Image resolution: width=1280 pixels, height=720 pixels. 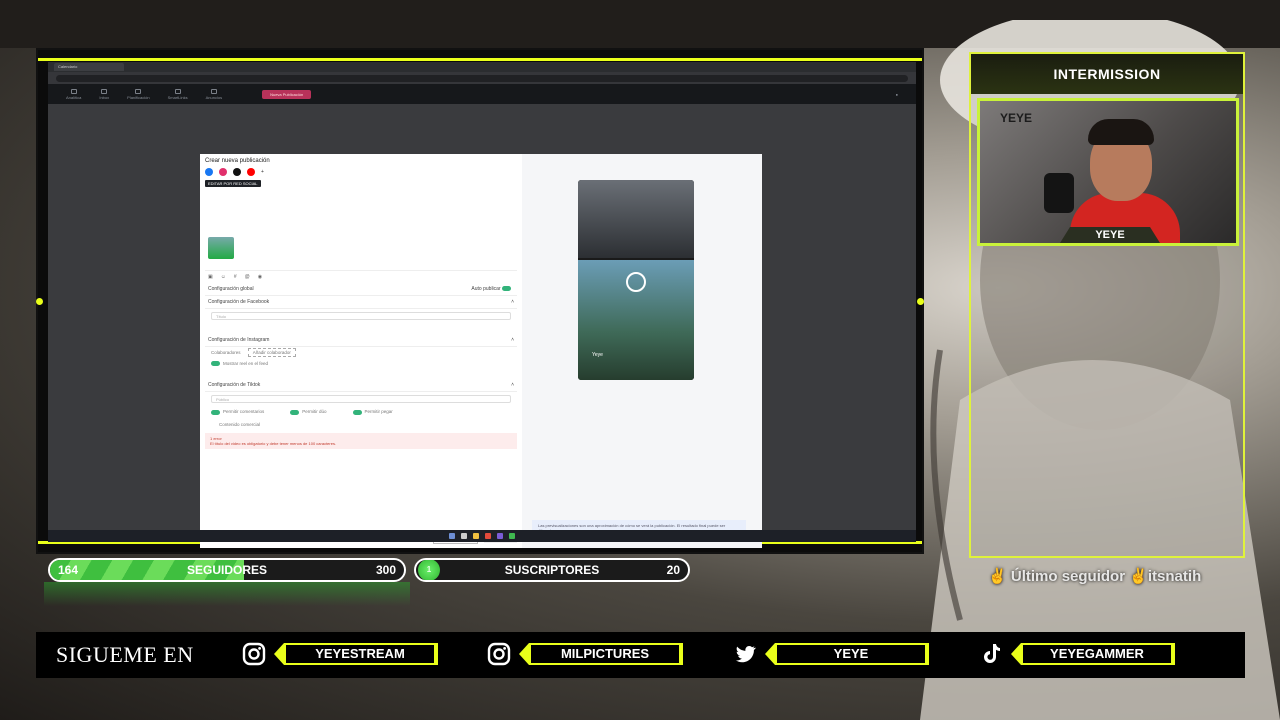 I want to click on intermission-title: INTERMISSION, so click(x=1107, y=74).